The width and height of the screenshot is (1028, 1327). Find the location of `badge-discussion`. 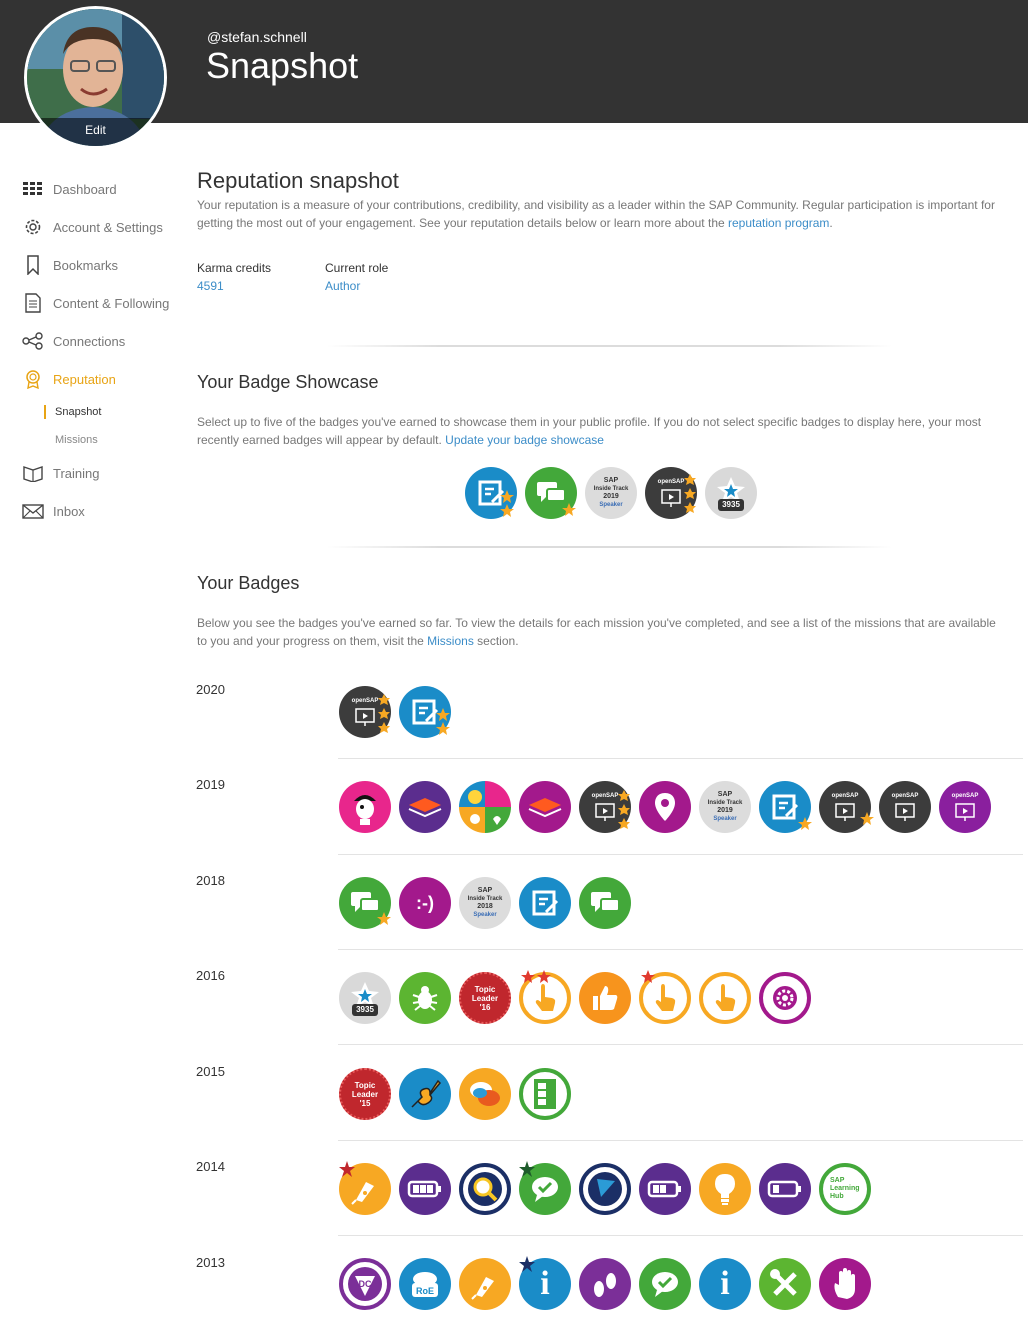

badge-discussion is located at coordinates (605, 903).